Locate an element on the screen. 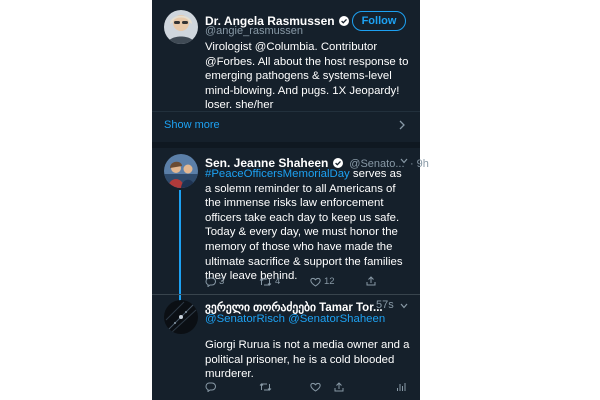  chevron-right-icon is located at coordinates (402, 125).